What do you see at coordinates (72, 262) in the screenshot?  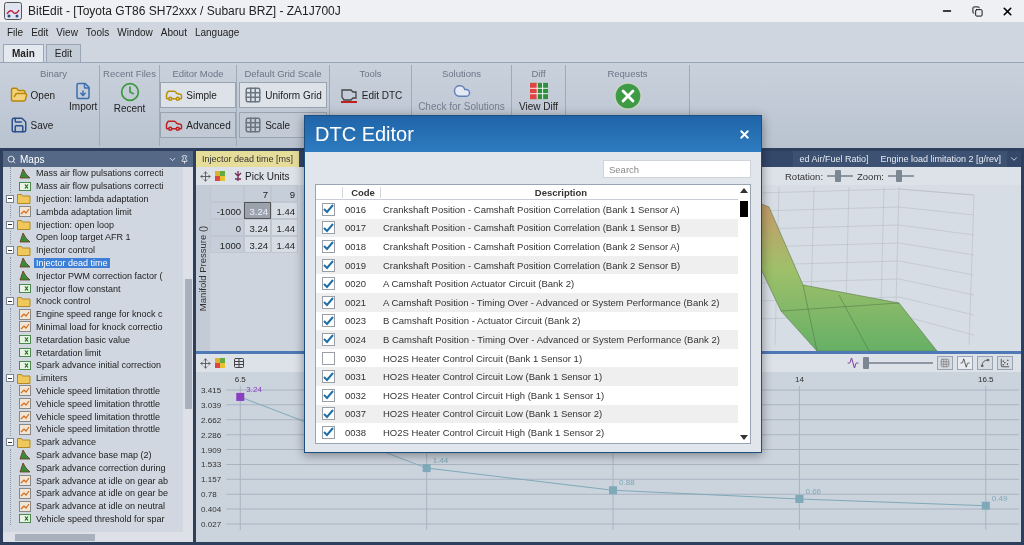 I see `tree-item: Injector dead time` at bounding box center [72, 262].